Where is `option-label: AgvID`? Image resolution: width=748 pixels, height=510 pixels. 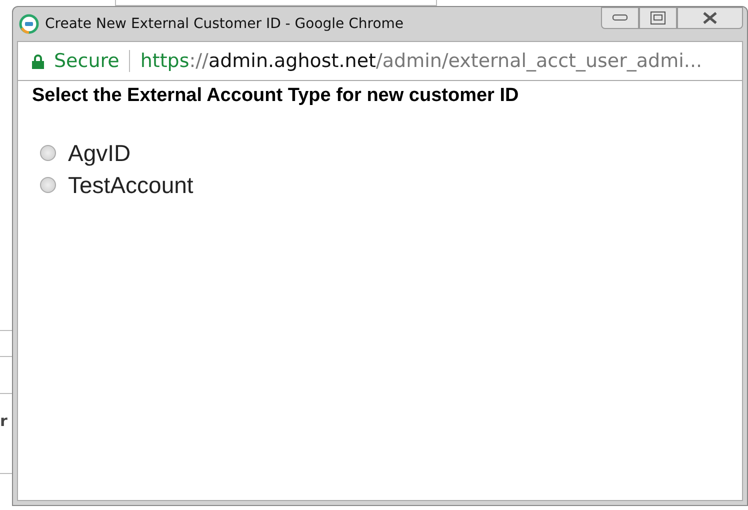 option-label: AgvID is located at coordinates (99, 153).